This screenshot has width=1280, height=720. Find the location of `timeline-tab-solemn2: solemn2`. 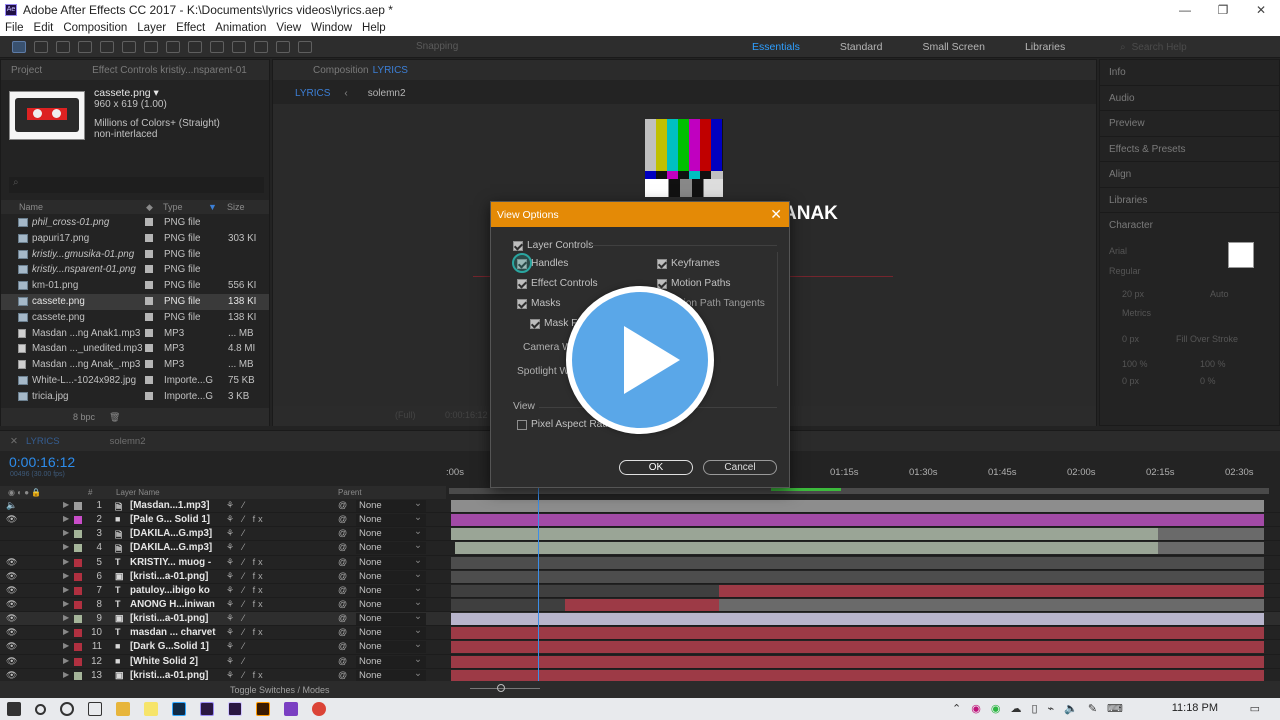

timeline-tab-solemn2: solemn2 is located at coordinates (128, 441).